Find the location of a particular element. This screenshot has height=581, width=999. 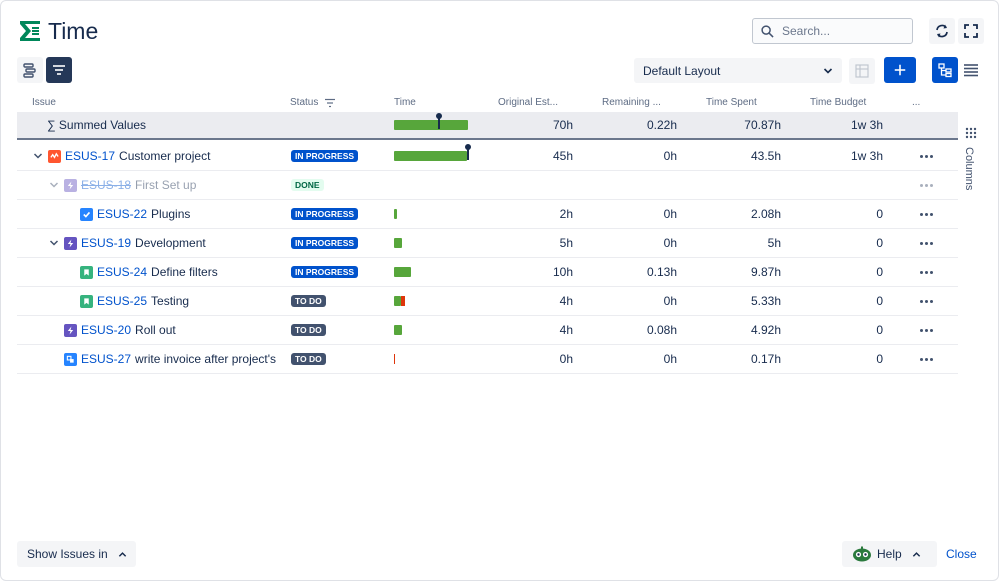

search-icon is located at coordinates (767, 31).